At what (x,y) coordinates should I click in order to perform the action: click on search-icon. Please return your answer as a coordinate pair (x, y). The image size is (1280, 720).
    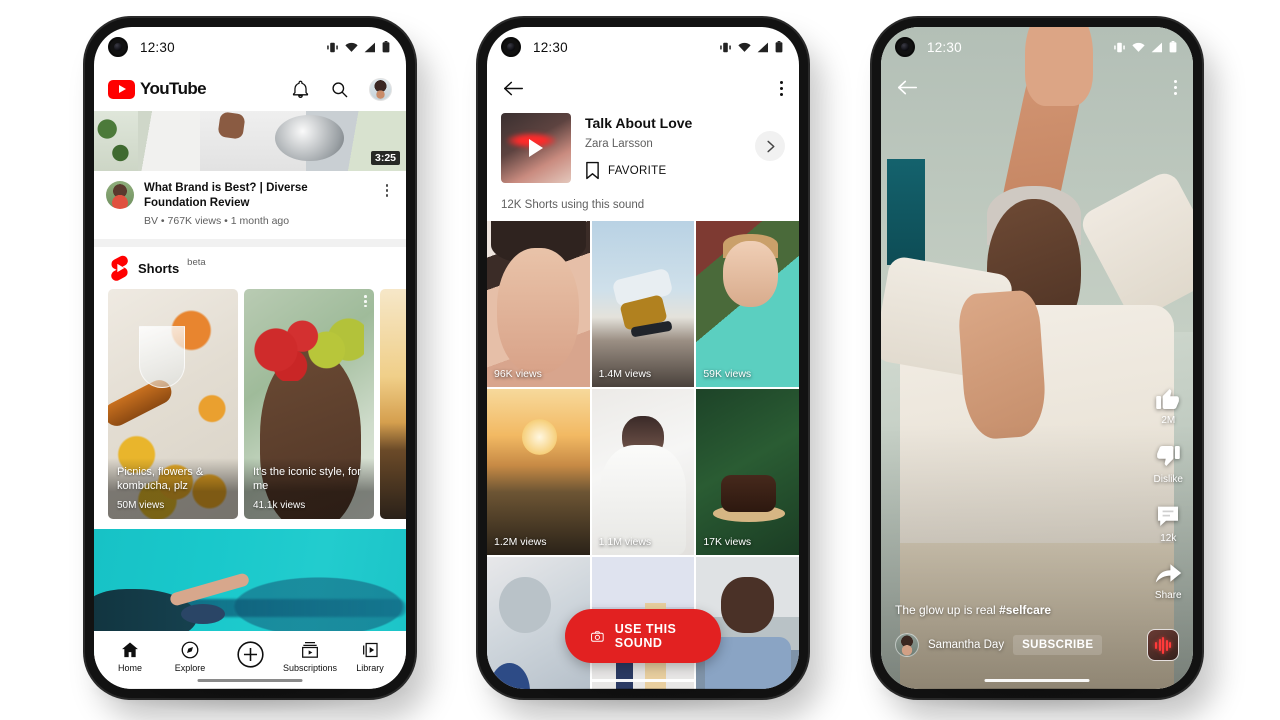
    Looking at the image, I should click on (339, 89).